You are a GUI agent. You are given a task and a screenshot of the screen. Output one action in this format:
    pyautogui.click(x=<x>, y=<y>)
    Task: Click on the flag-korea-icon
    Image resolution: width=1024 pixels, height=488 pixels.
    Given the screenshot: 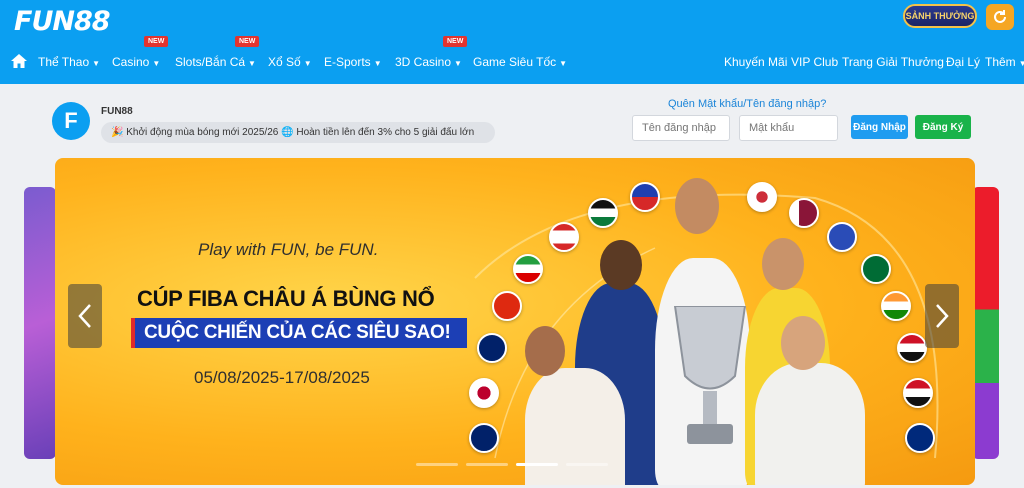 What is the action you would take?
    pyautogui.click(x=762, y=197)
    